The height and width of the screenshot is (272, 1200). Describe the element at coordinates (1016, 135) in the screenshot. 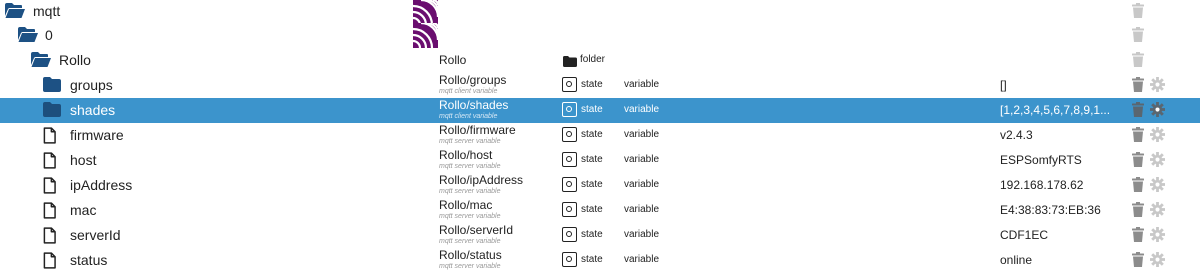

I see `object-value: v2.4.3` at that location.